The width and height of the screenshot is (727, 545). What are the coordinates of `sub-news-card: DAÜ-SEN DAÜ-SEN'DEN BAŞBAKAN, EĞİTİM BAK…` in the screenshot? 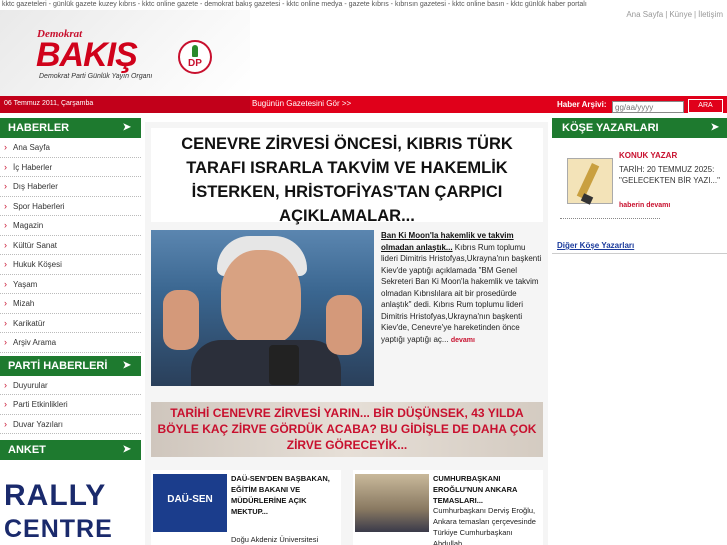 It's located at (246, 507).